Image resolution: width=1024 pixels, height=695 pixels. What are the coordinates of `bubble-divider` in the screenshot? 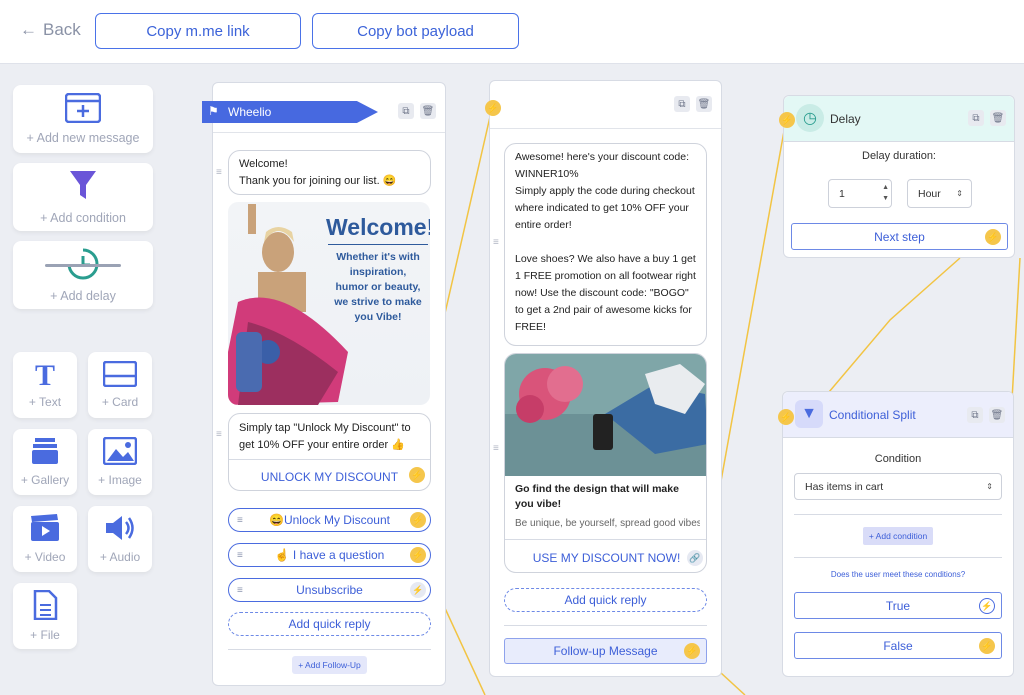 It's located at (329, 459).